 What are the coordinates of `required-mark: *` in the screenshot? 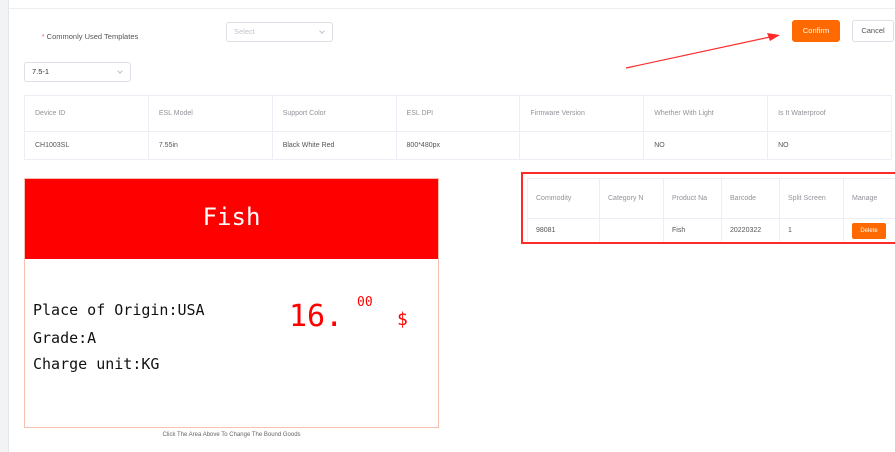 It's located at (43, 36).